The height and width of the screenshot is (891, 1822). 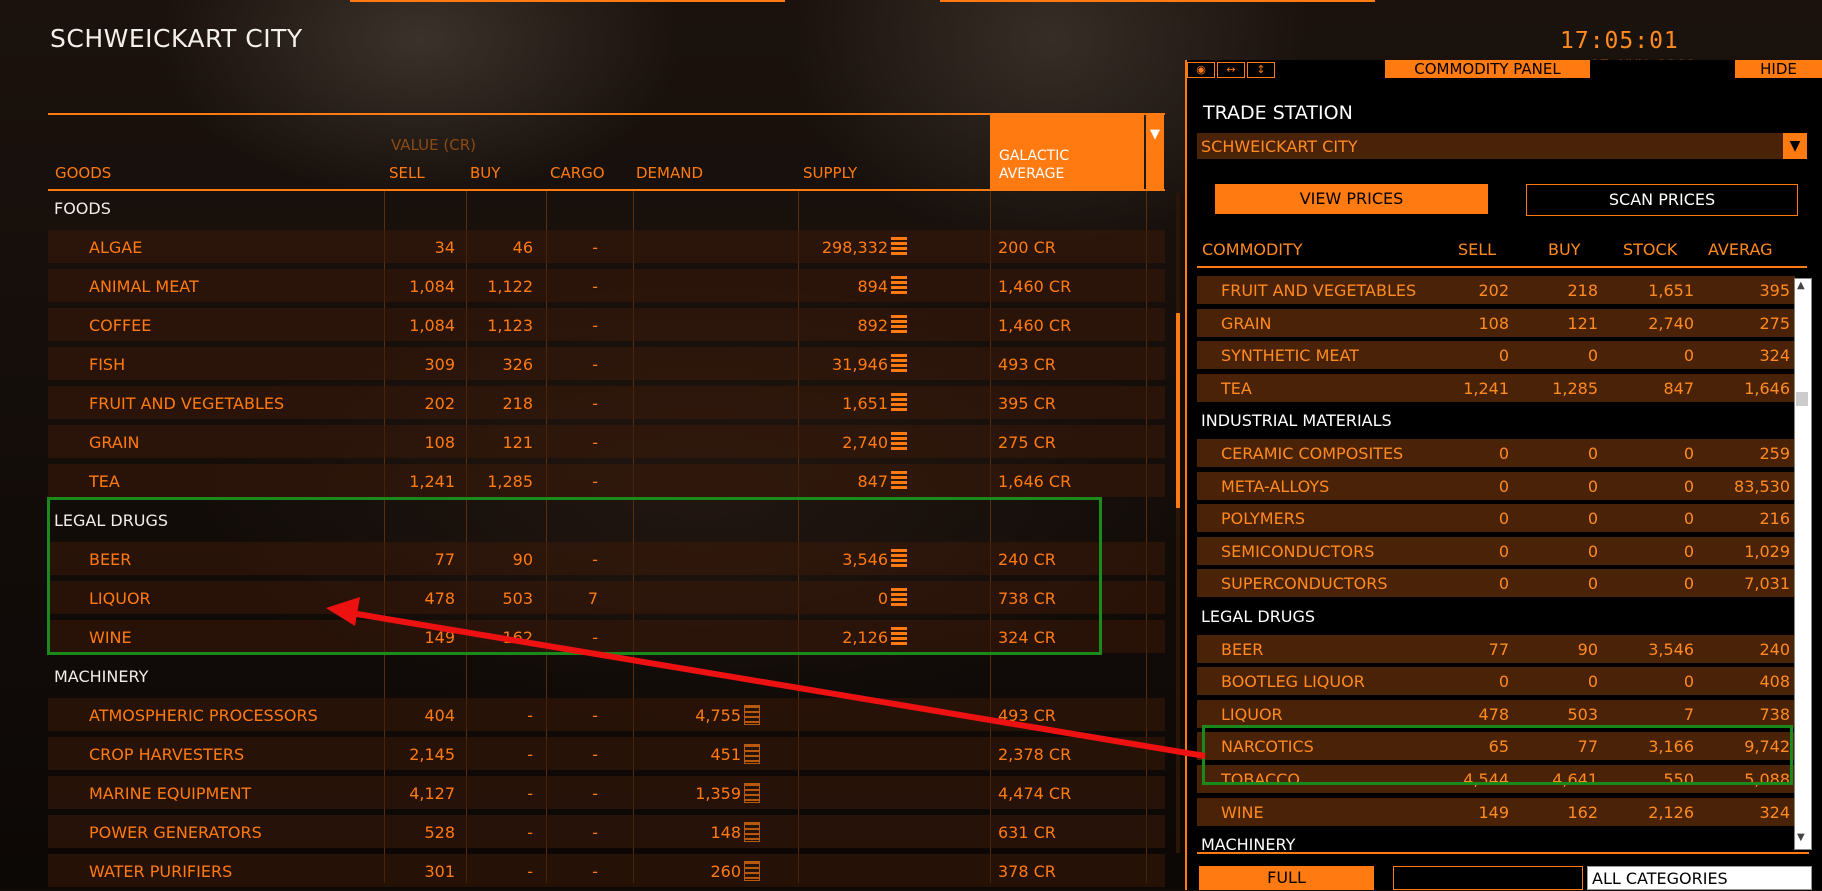 I want to click on panel-commodity-name: BOOTLEG LIQUOR, so click(x=1293, y=682).